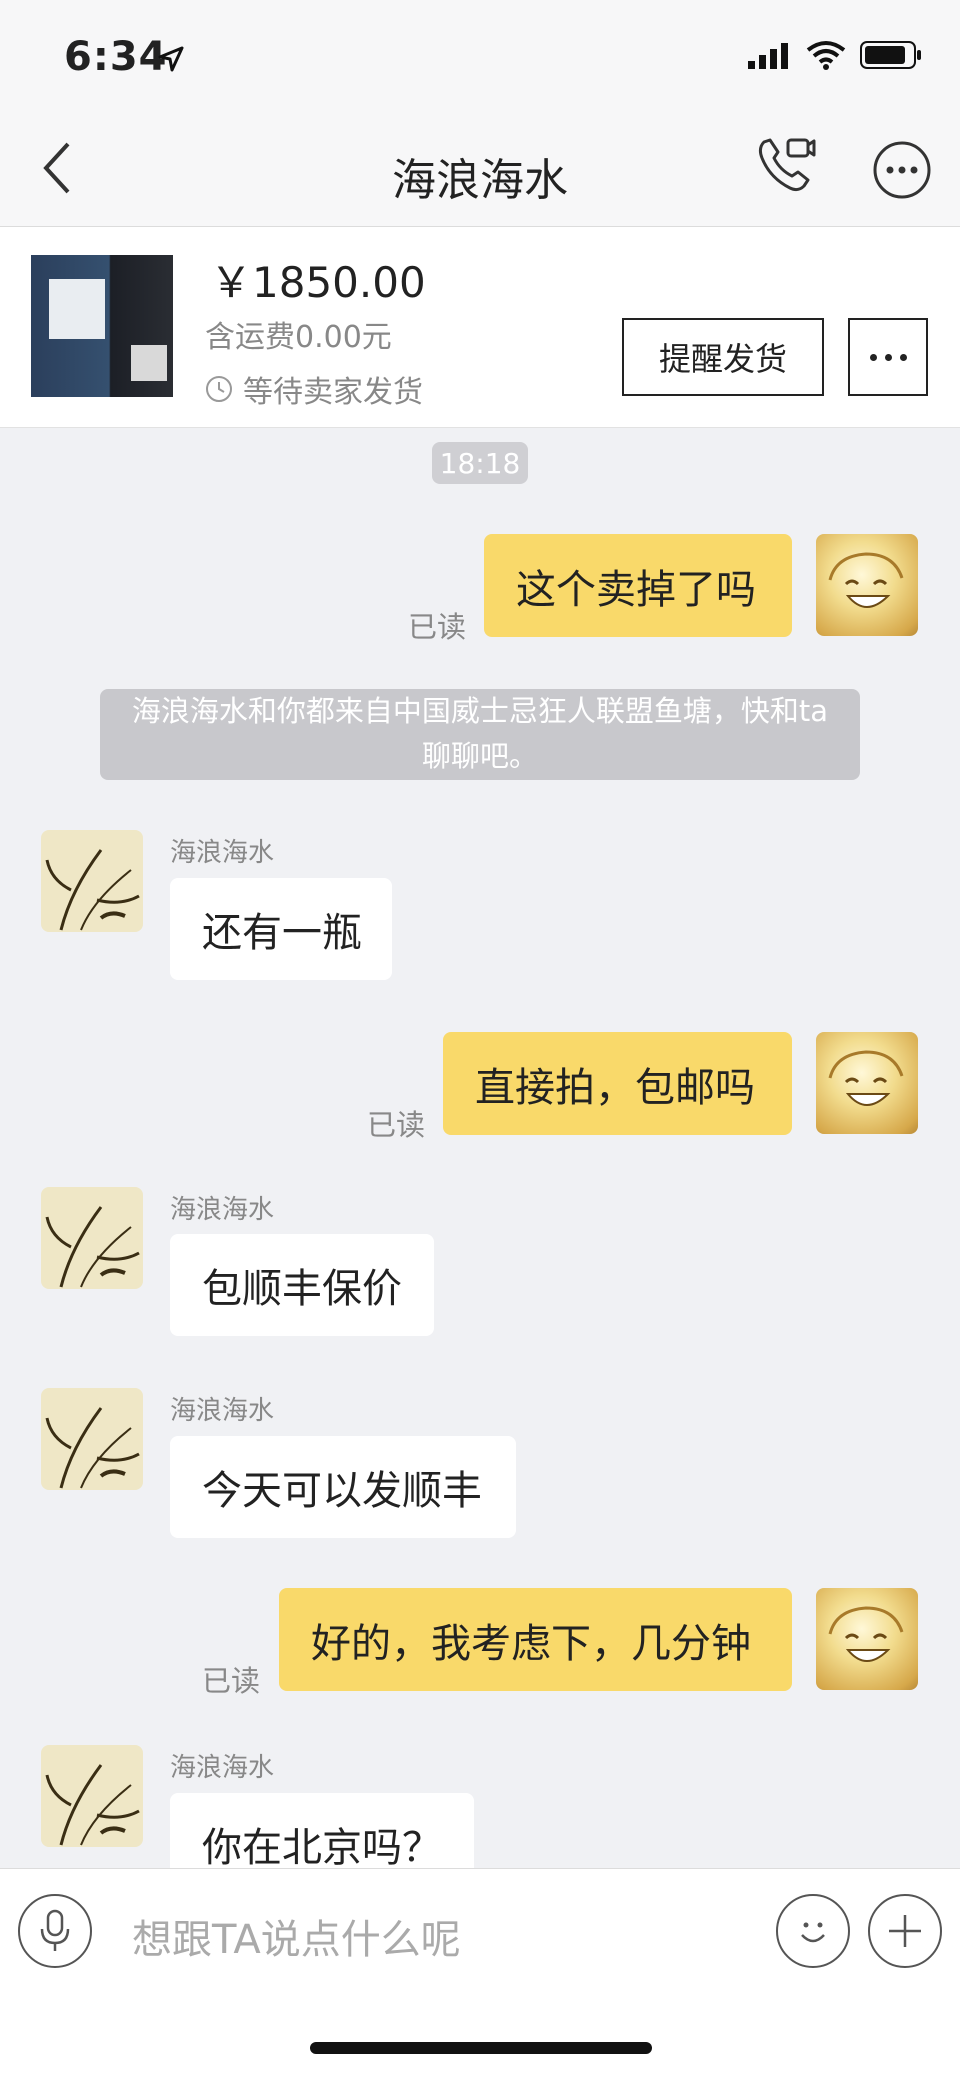  What do you see at coordinates (116, 57) in the screenshot?
I see `status-time: 6:34` at bounding box center [116, 57].